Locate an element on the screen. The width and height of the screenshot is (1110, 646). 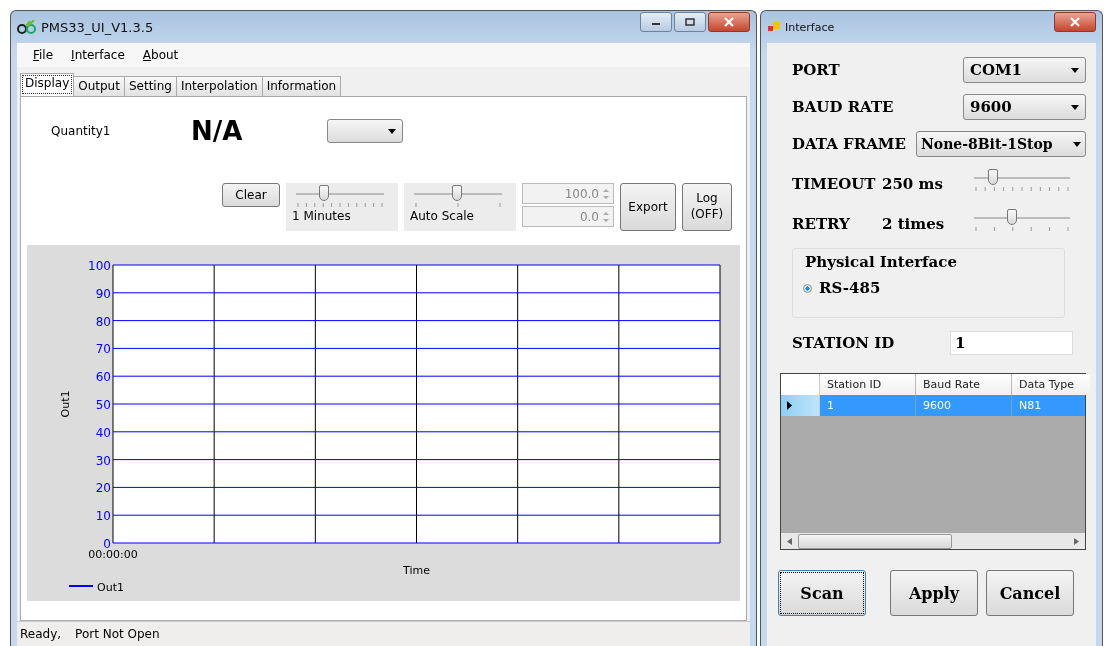
axis-tick-label: 0 is located at coordinates (107, 544).